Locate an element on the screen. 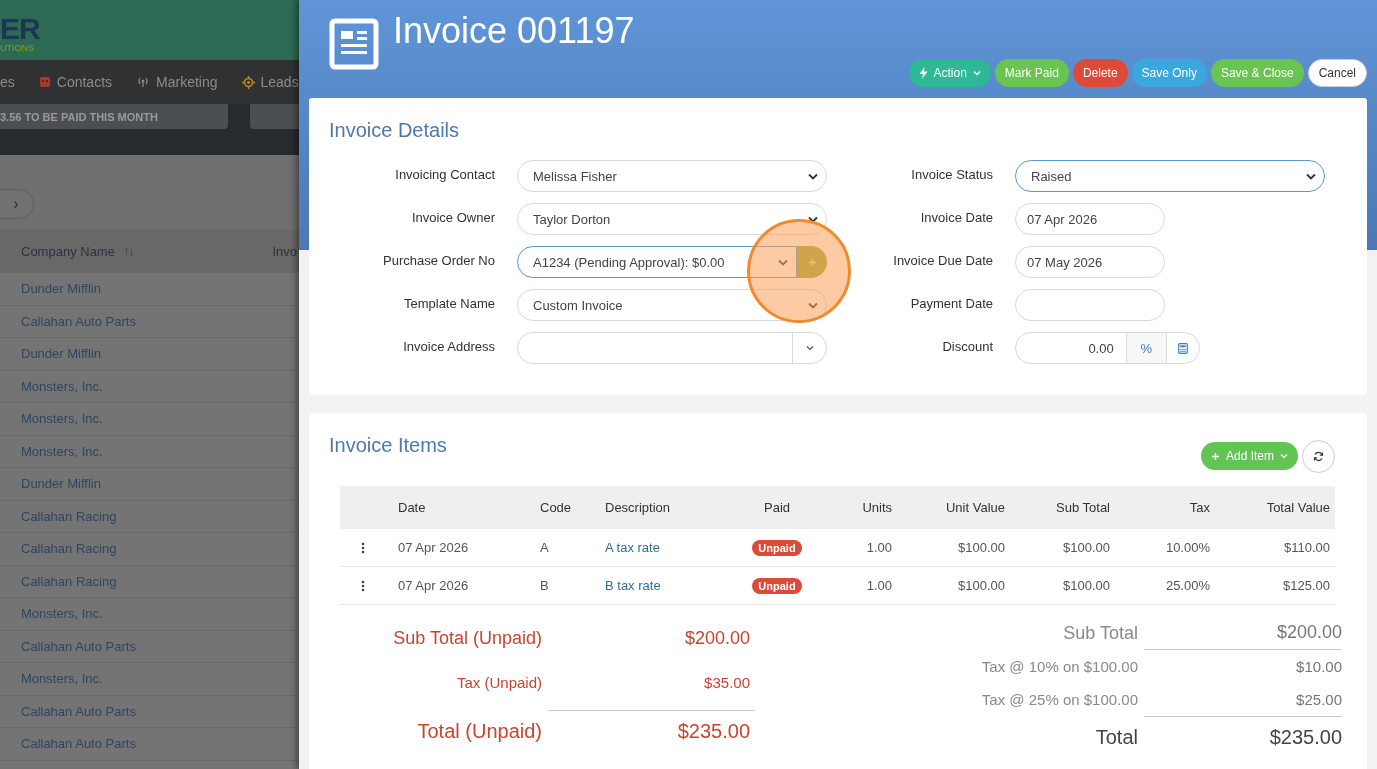 This screenshot has height=769, width=1377. table-cell-text: A is located at coordinates (544, 547).